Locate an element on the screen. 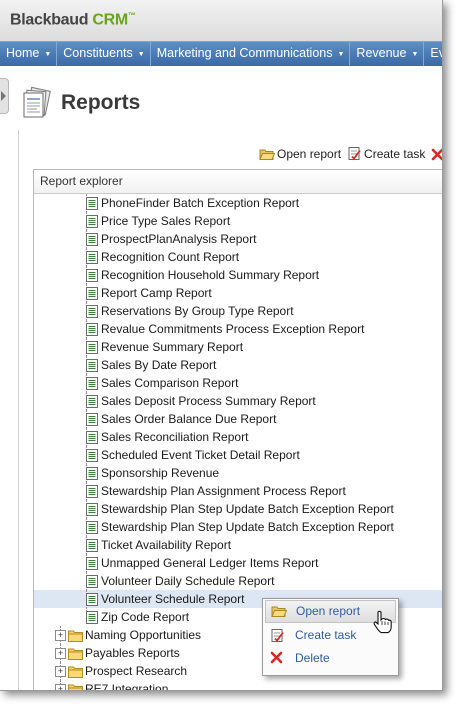  report-label: Sales By Date Report is located at coordinates (159, 365).